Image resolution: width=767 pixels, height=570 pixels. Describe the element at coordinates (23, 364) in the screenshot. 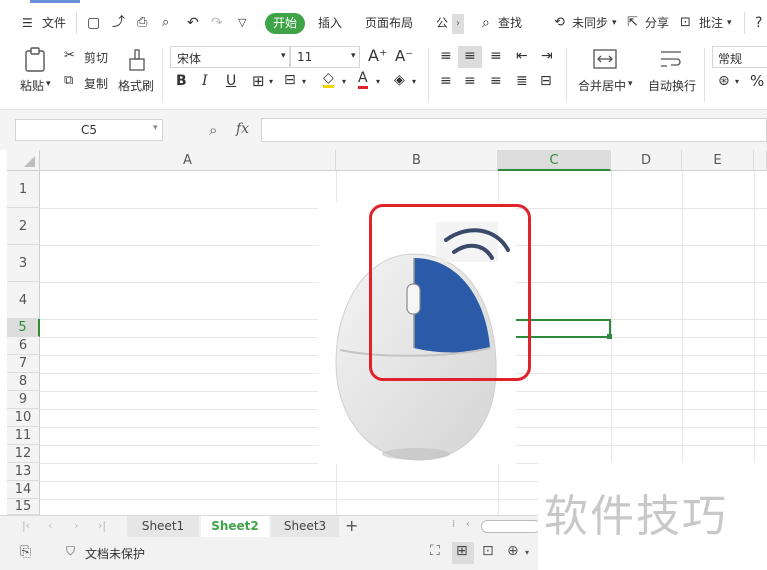

I see `row-header: 7` at that location.